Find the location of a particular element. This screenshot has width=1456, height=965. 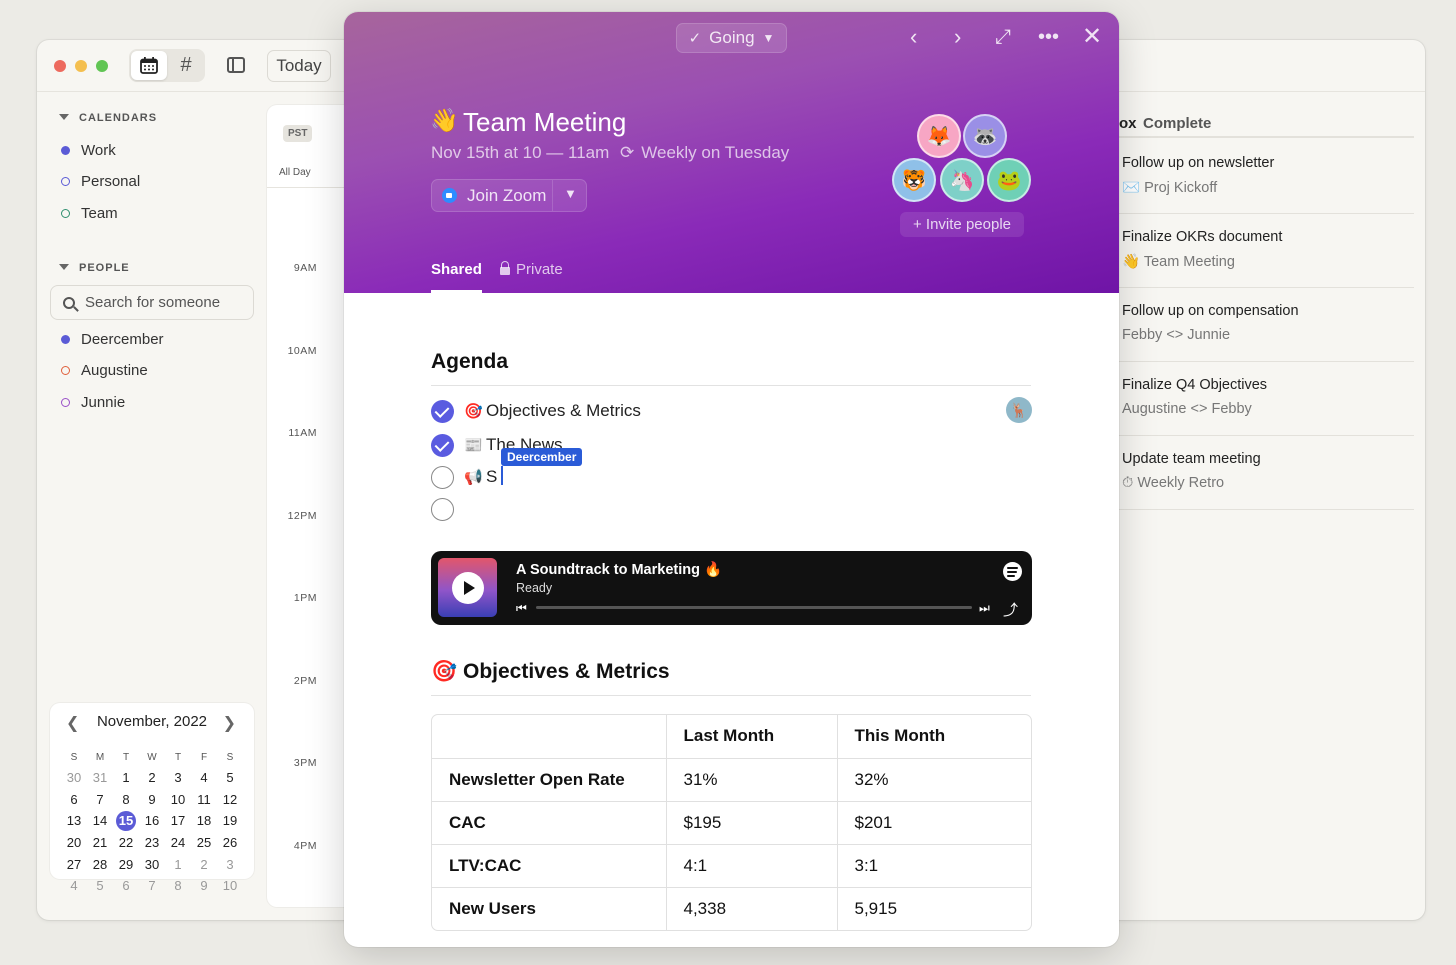

agenda-item: 🎯 Objectives & Metrics is located at coordinates (536, 411).